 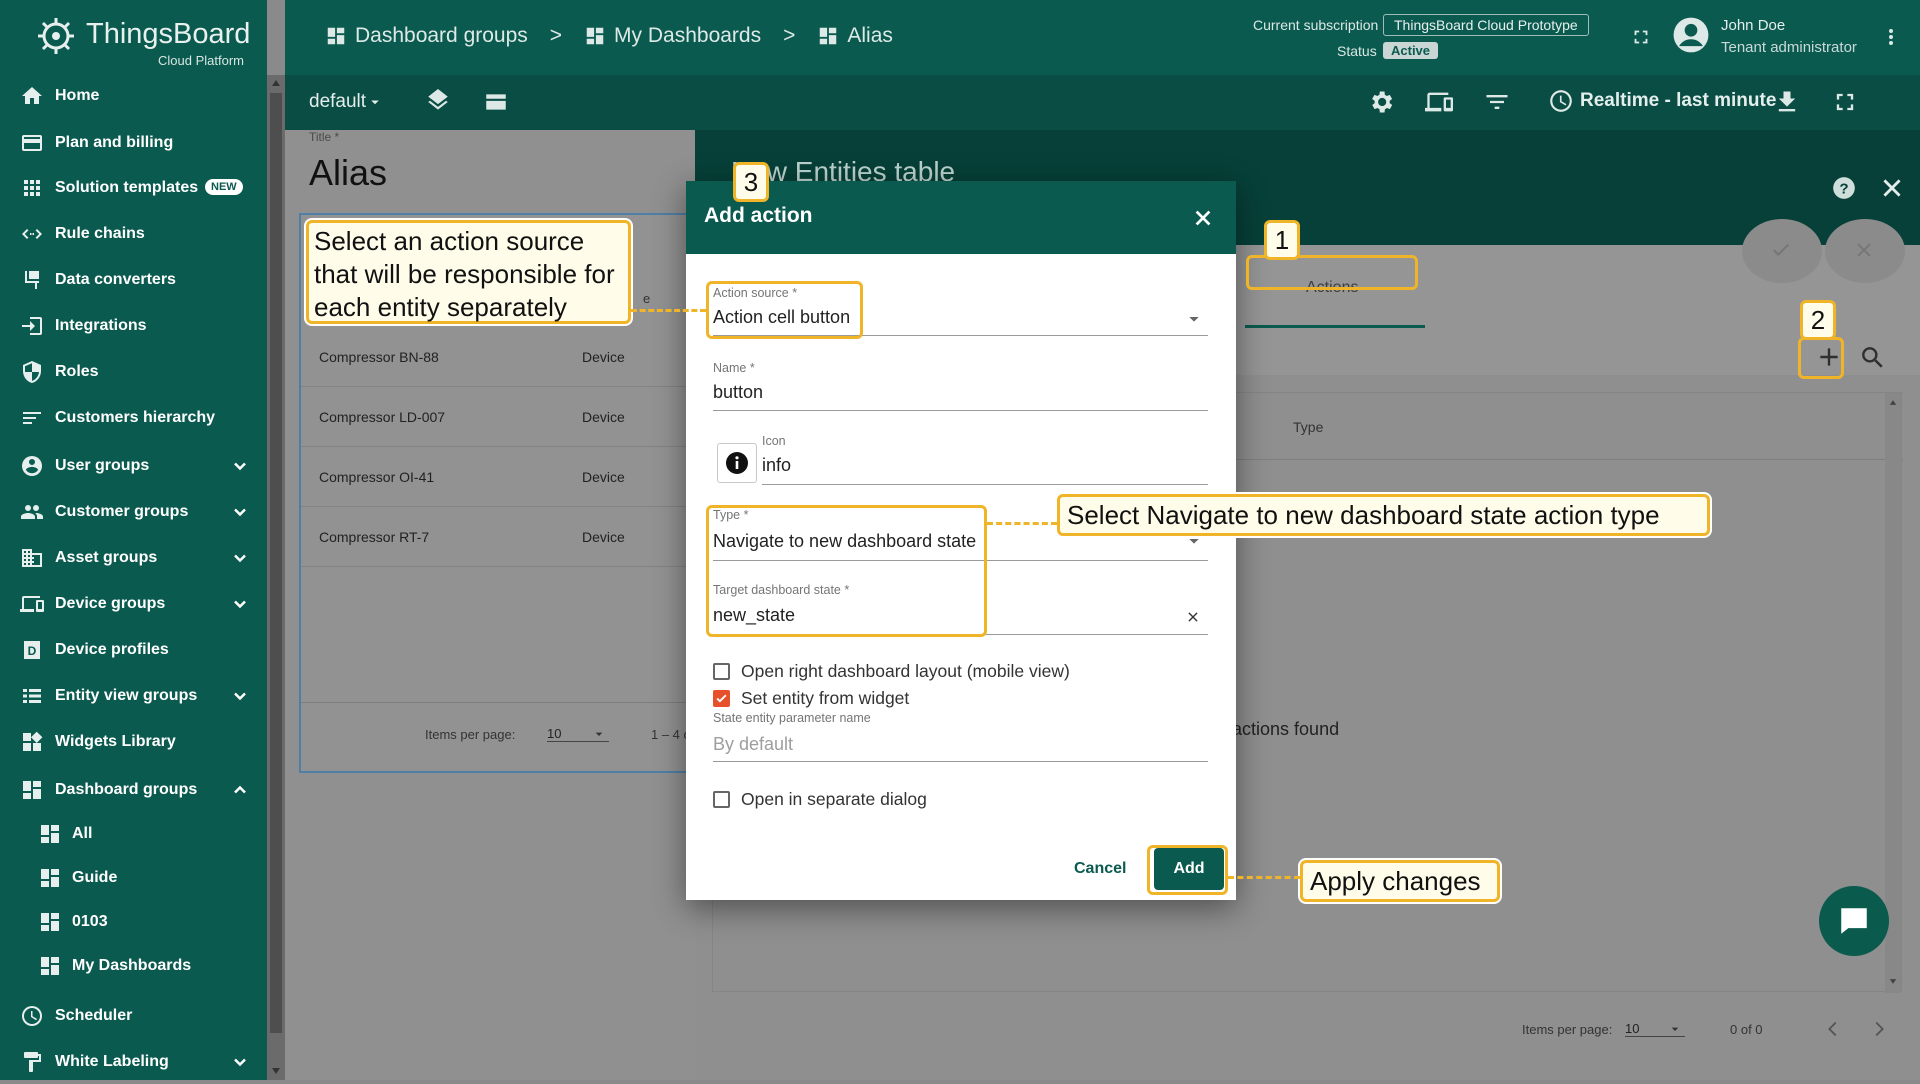 What do you see at coordinates (737, 463) in the screenshot?
I see `icon-picker-button` at bounding box center [737, 463].